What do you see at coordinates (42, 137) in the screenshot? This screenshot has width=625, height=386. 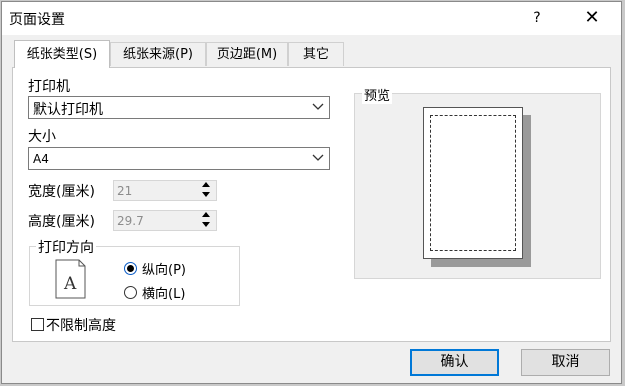 I see `size-label: 大小` at bounding box center [42, 137].